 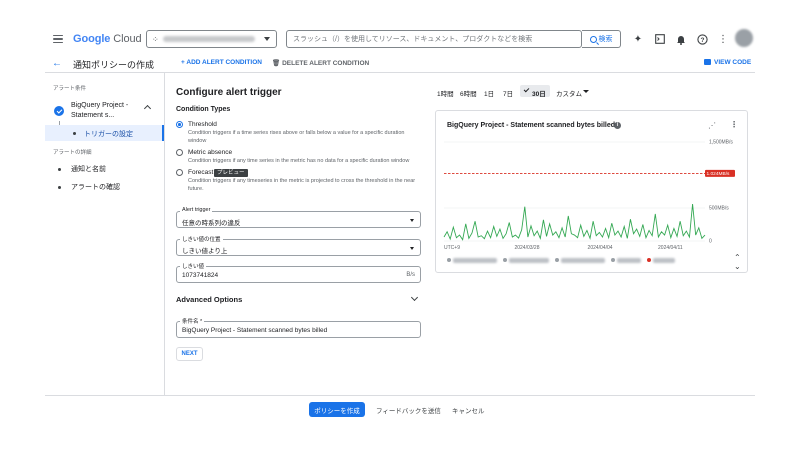 What do you see at coordinates (189, 354) in the screenshot?
I see `next-button: NEXT` at bounding box center [189, 354].